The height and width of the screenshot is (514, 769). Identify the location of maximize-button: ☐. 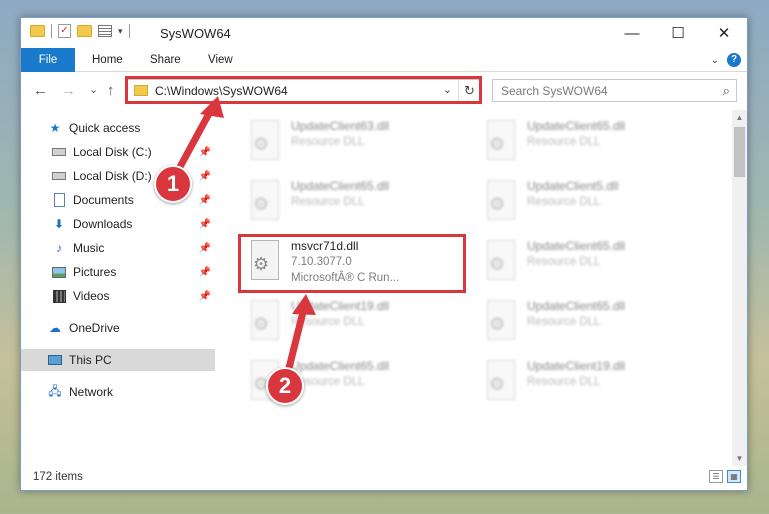
(678, 33).